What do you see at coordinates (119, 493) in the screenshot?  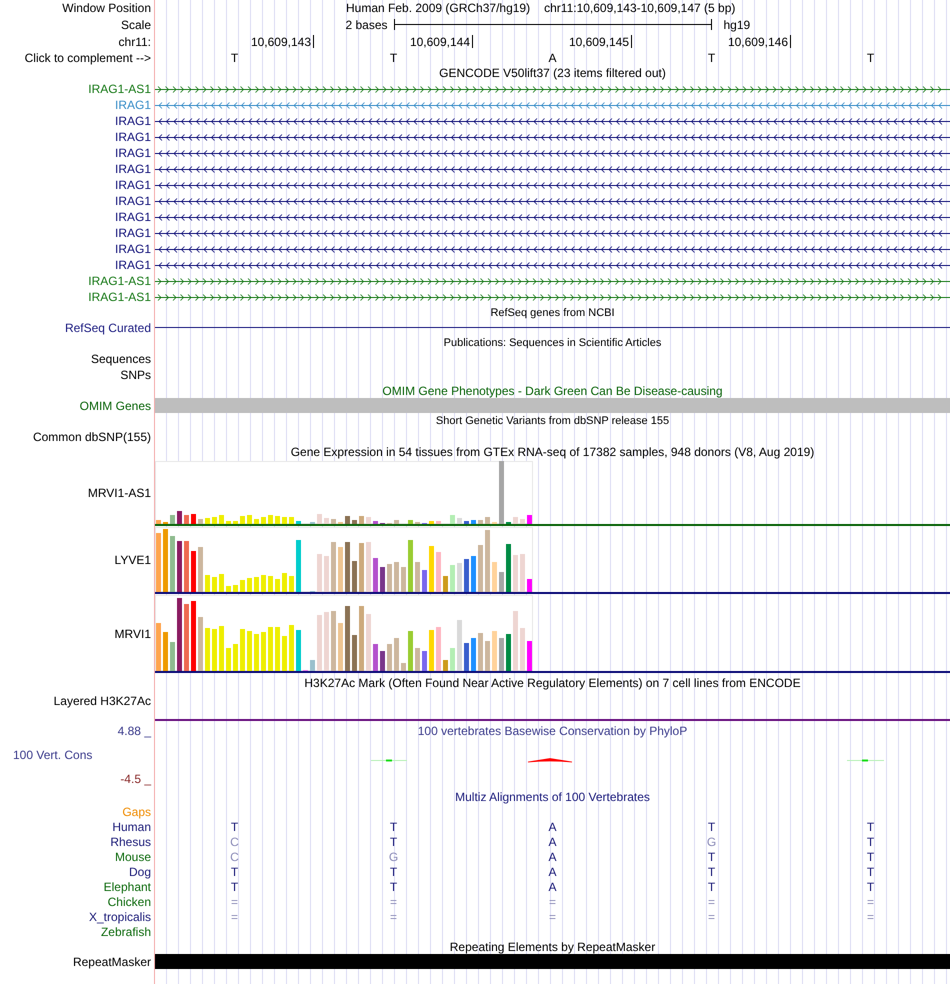 I see `gene-label: MRVI1-AS1` at bounding box center [119, 493].